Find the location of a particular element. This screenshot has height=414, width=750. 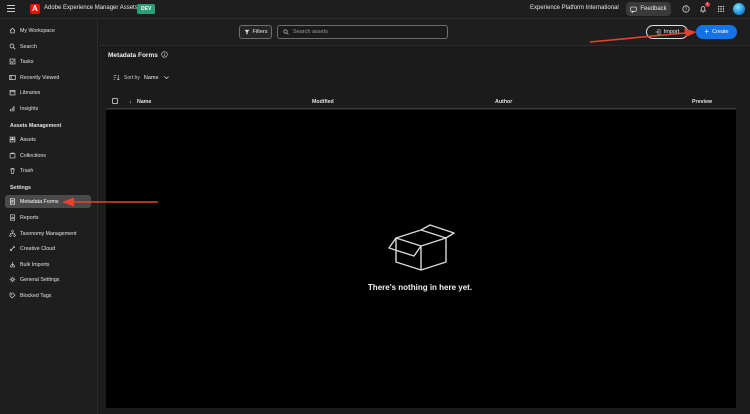

sidebar-item-label: Taxonomy Management is located at coordinates (48, 233).